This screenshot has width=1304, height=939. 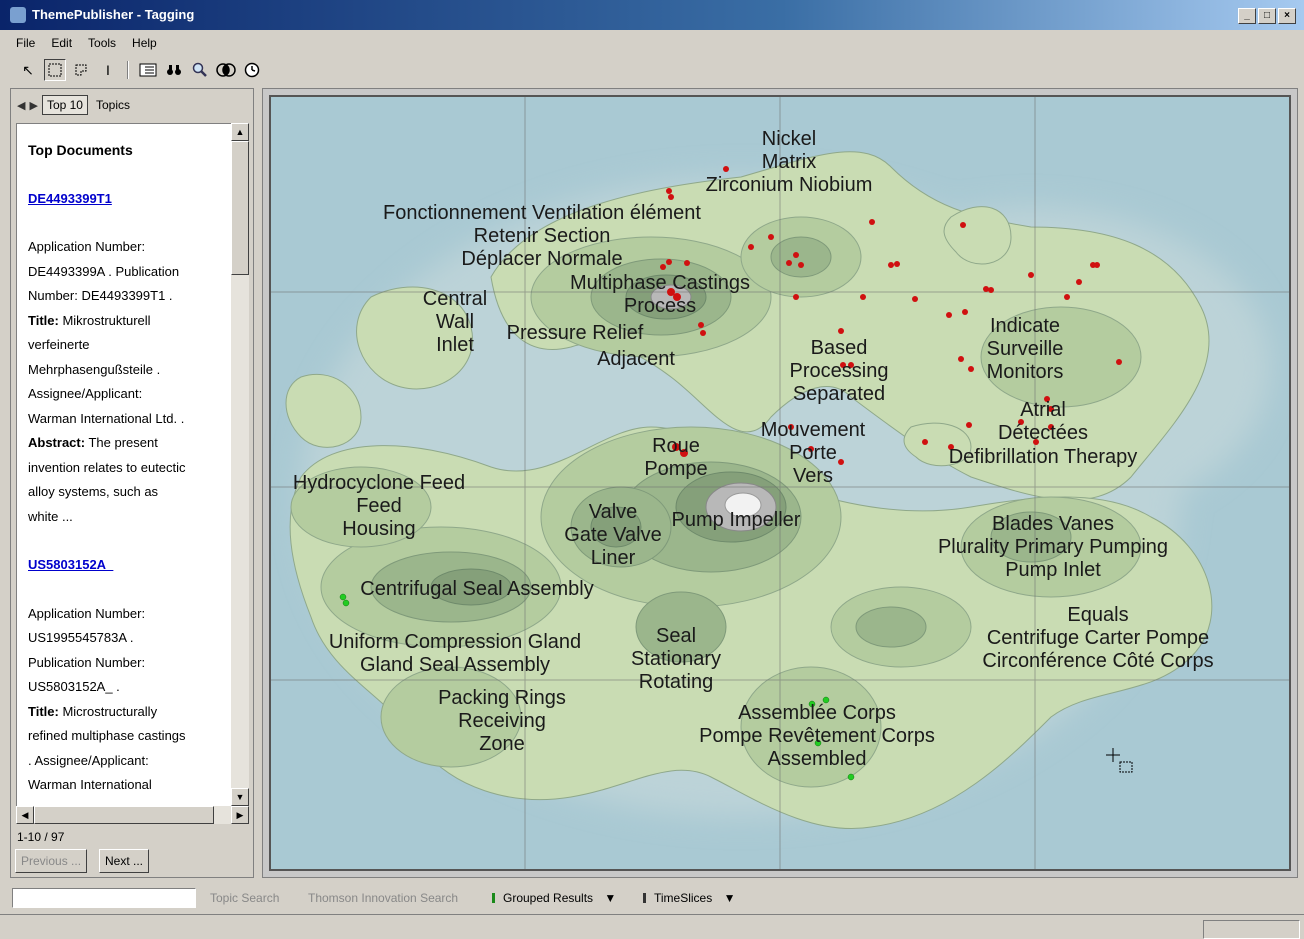 I want to click on topic-label: Adjacent, so click(x=636, y=359).